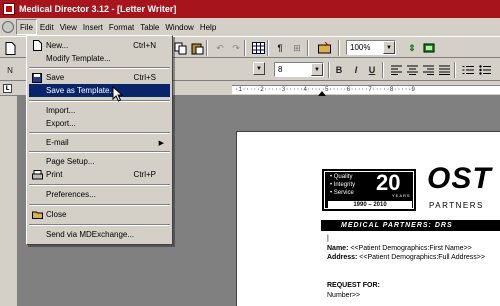  I want to click on menu-item-email: E-mail ▶, so click(99, 142).